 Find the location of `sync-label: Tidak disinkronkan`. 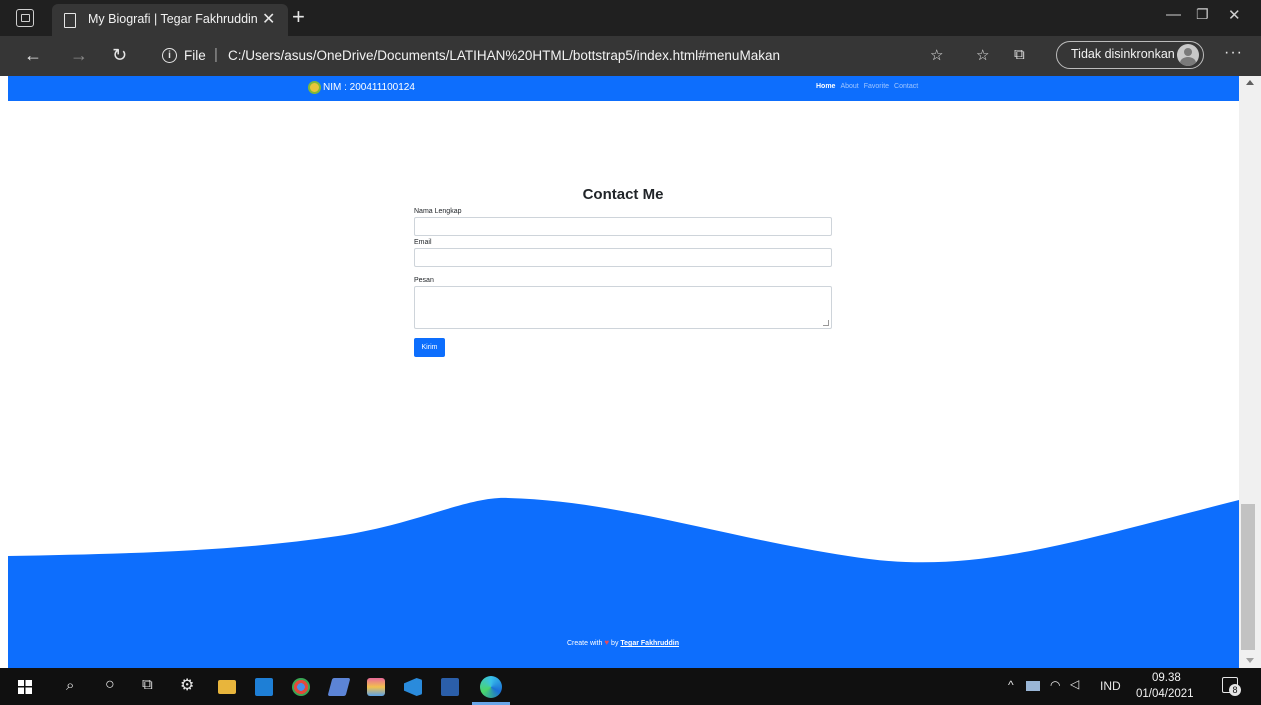

sync-label: Tidak disinkronkan is located at coordinates (1123, 54).